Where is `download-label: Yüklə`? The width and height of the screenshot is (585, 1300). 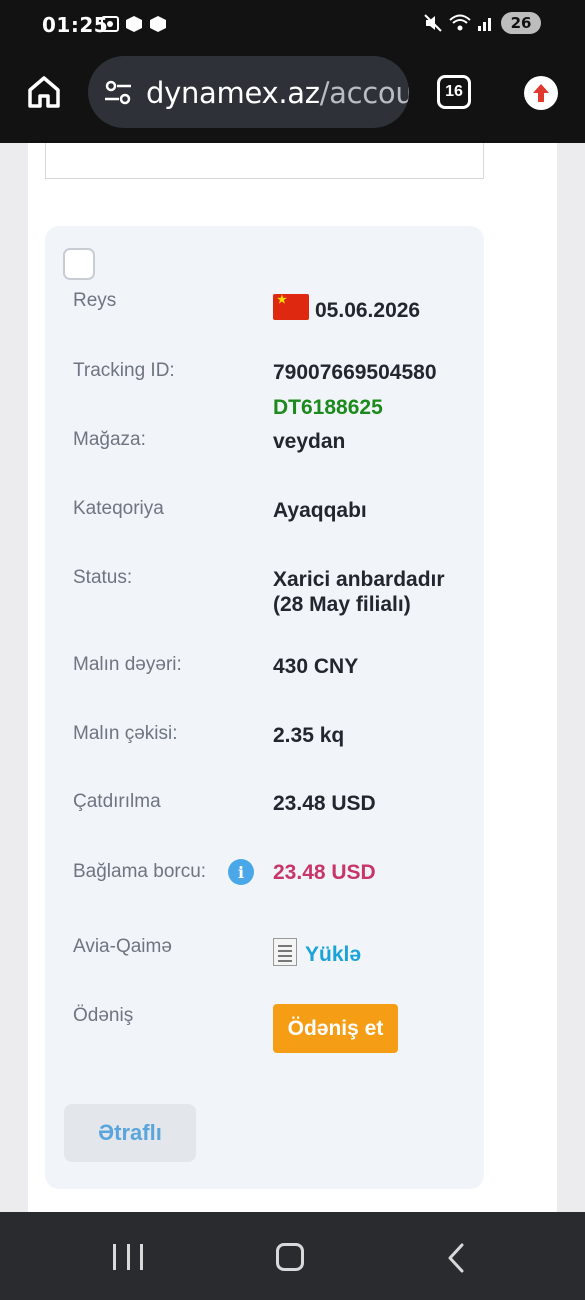 download-label: Yüklə is located at coordinates (333, 954).